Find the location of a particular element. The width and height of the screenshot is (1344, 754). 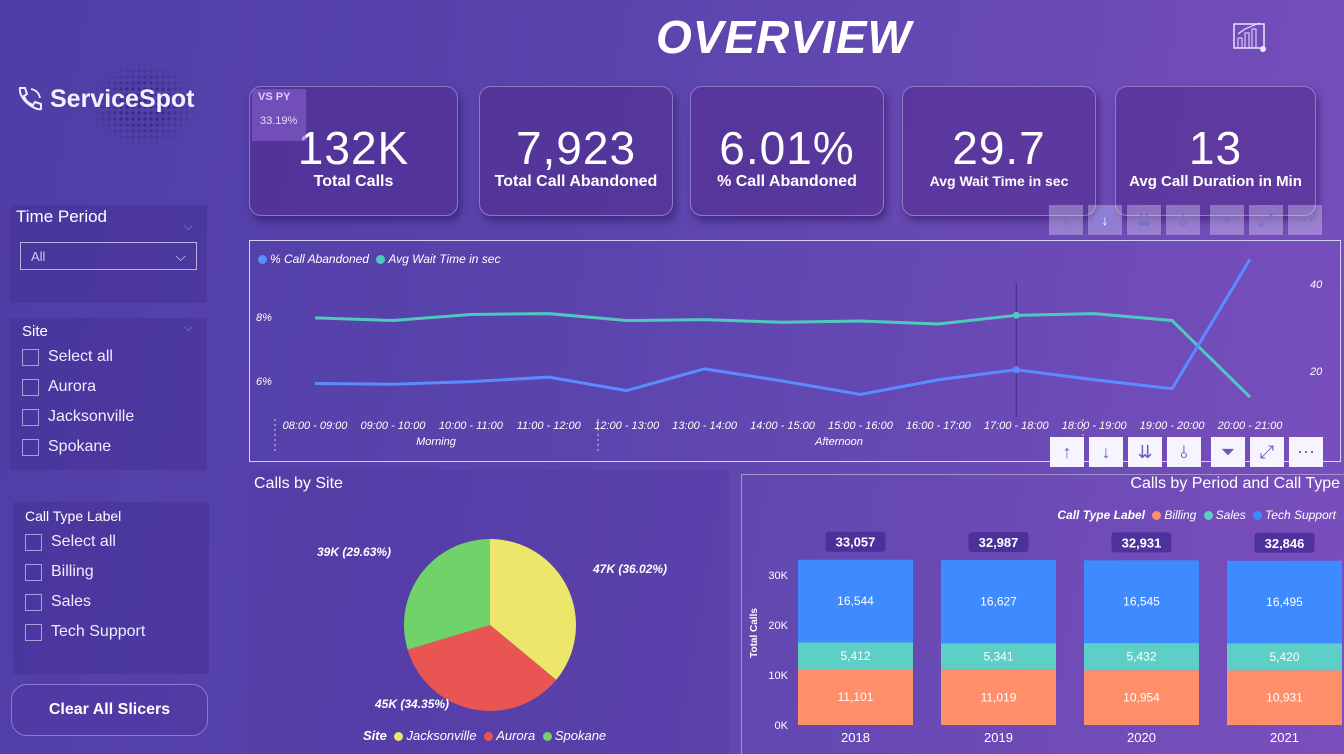

checkbox-tech-support: Tech Support is located at coordinates (85, 632).